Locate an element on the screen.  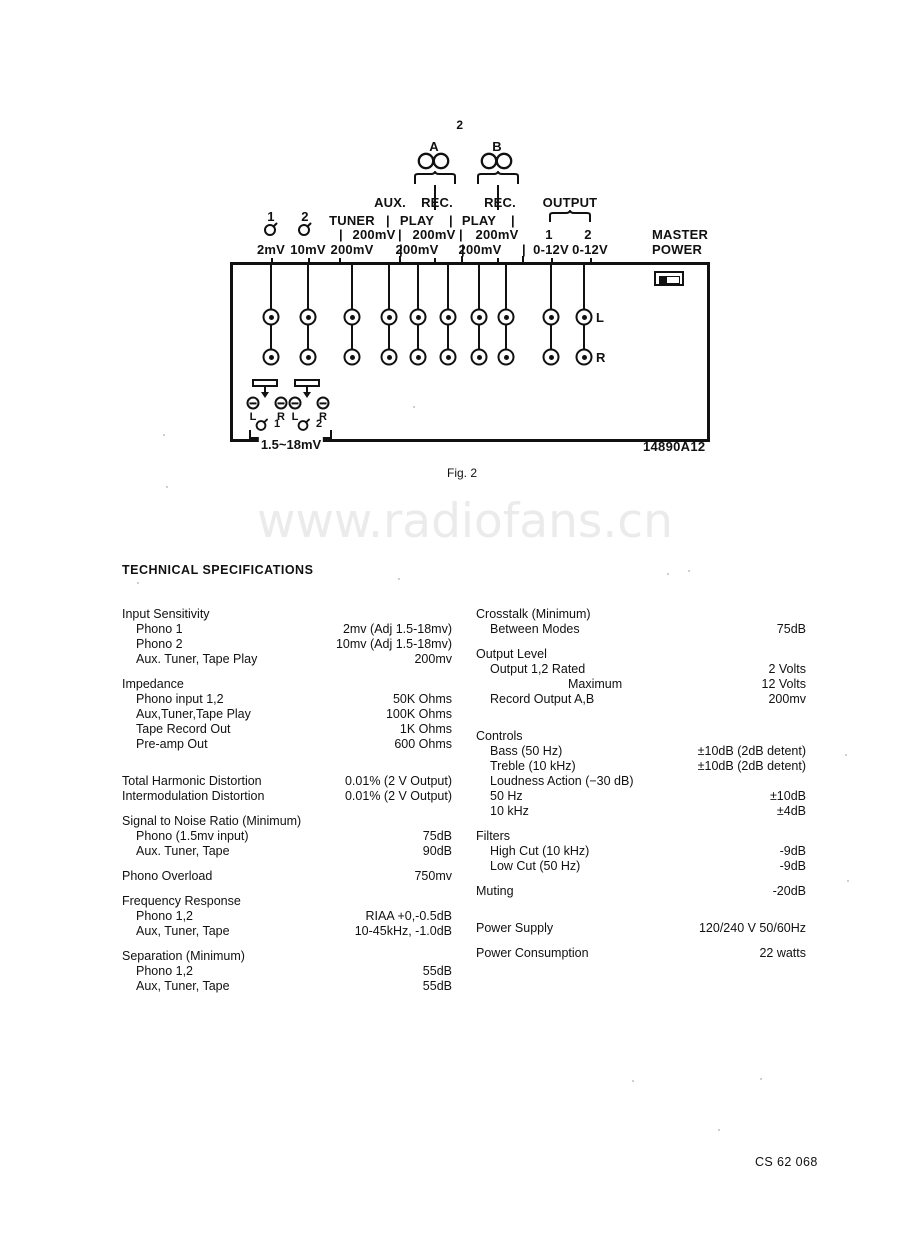
spec-value: 75dB is located at coordinates (437, 836).